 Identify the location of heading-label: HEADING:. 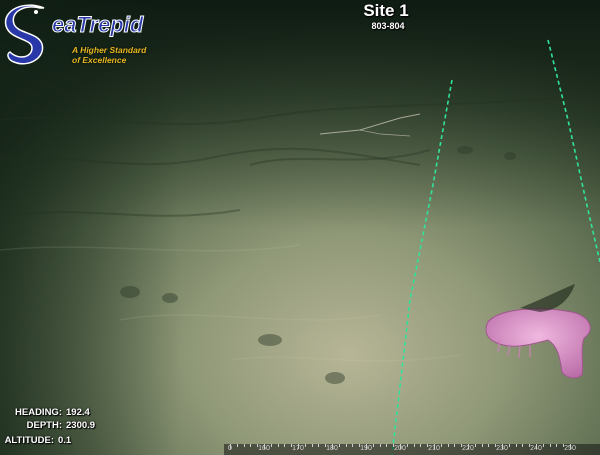
(38, 412).